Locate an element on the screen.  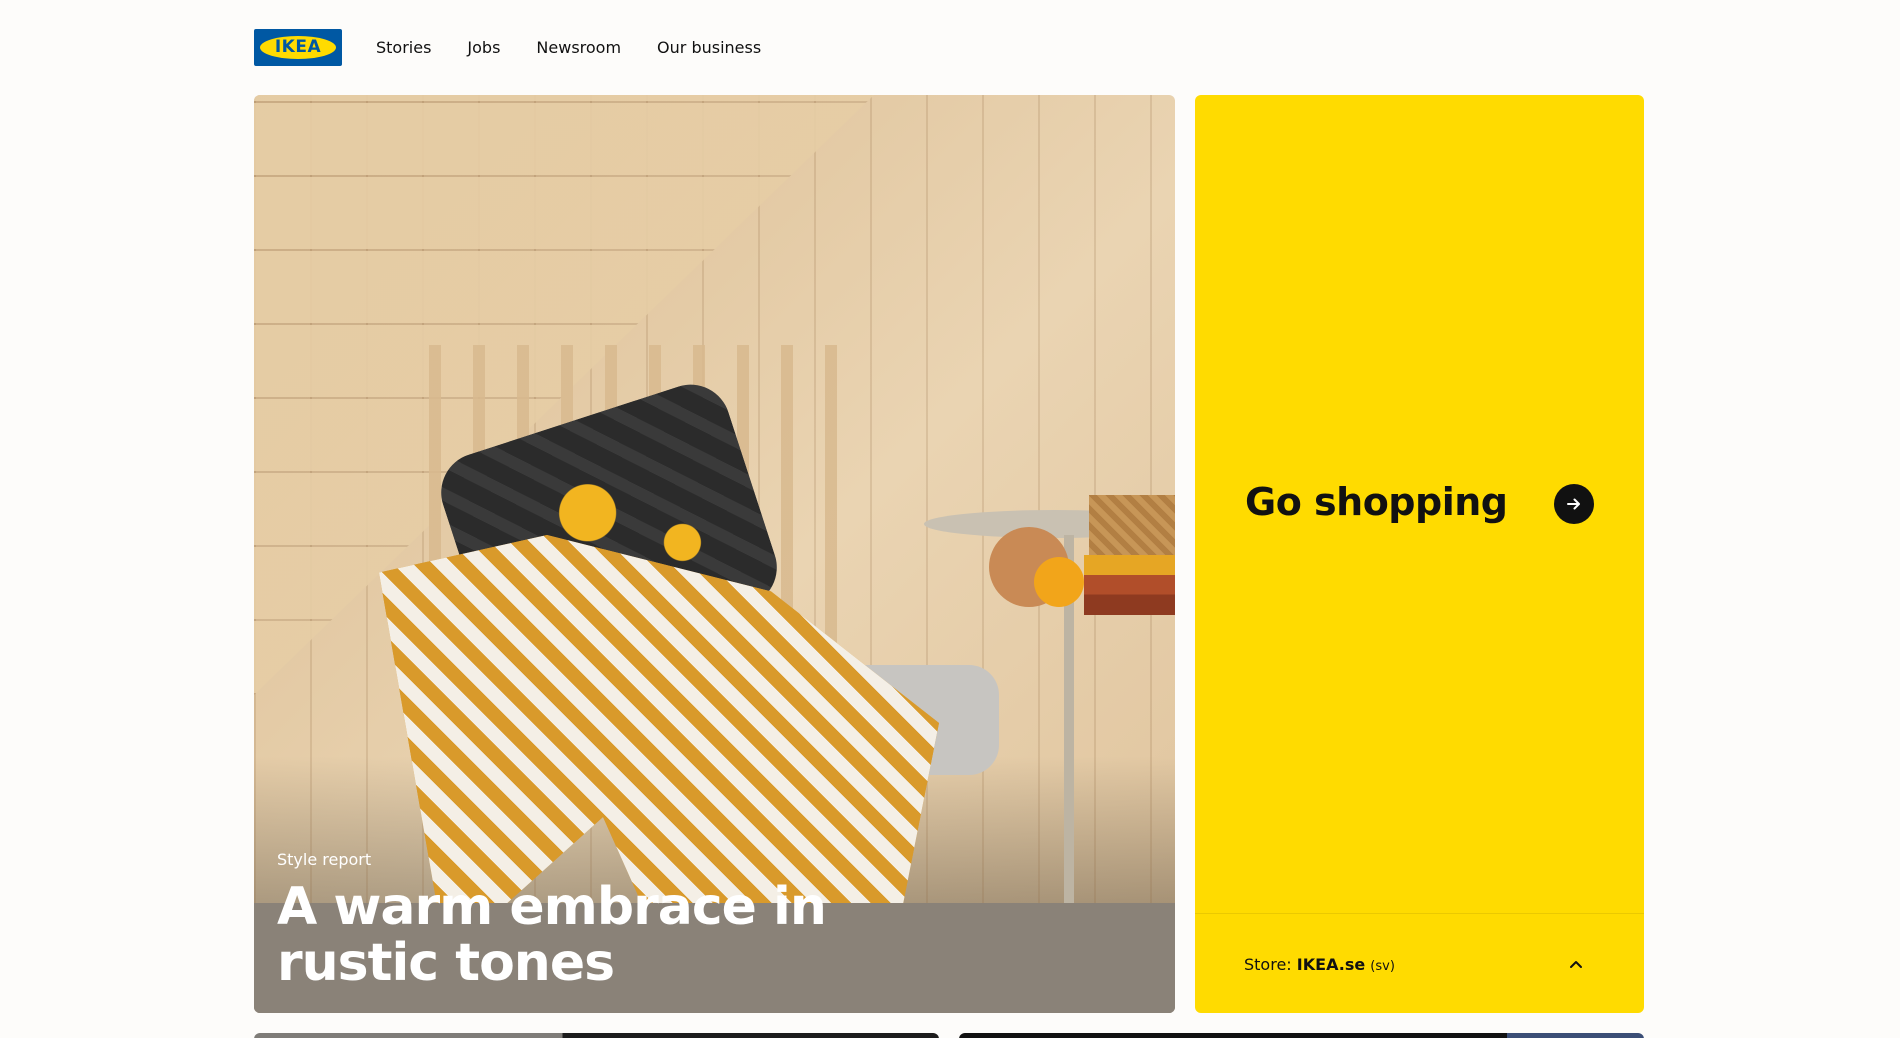
chevron-up-icon is located at coordinates (1576, 964).